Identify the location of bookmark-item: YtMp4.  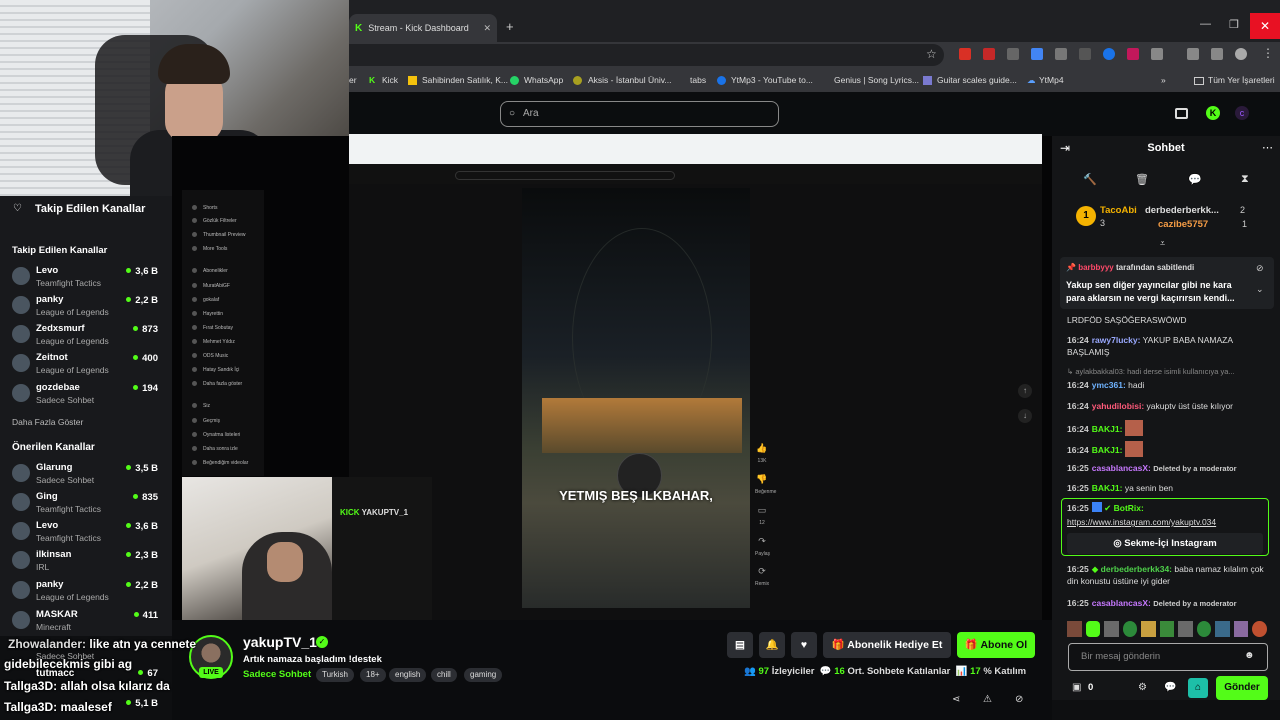
(1051, 80).